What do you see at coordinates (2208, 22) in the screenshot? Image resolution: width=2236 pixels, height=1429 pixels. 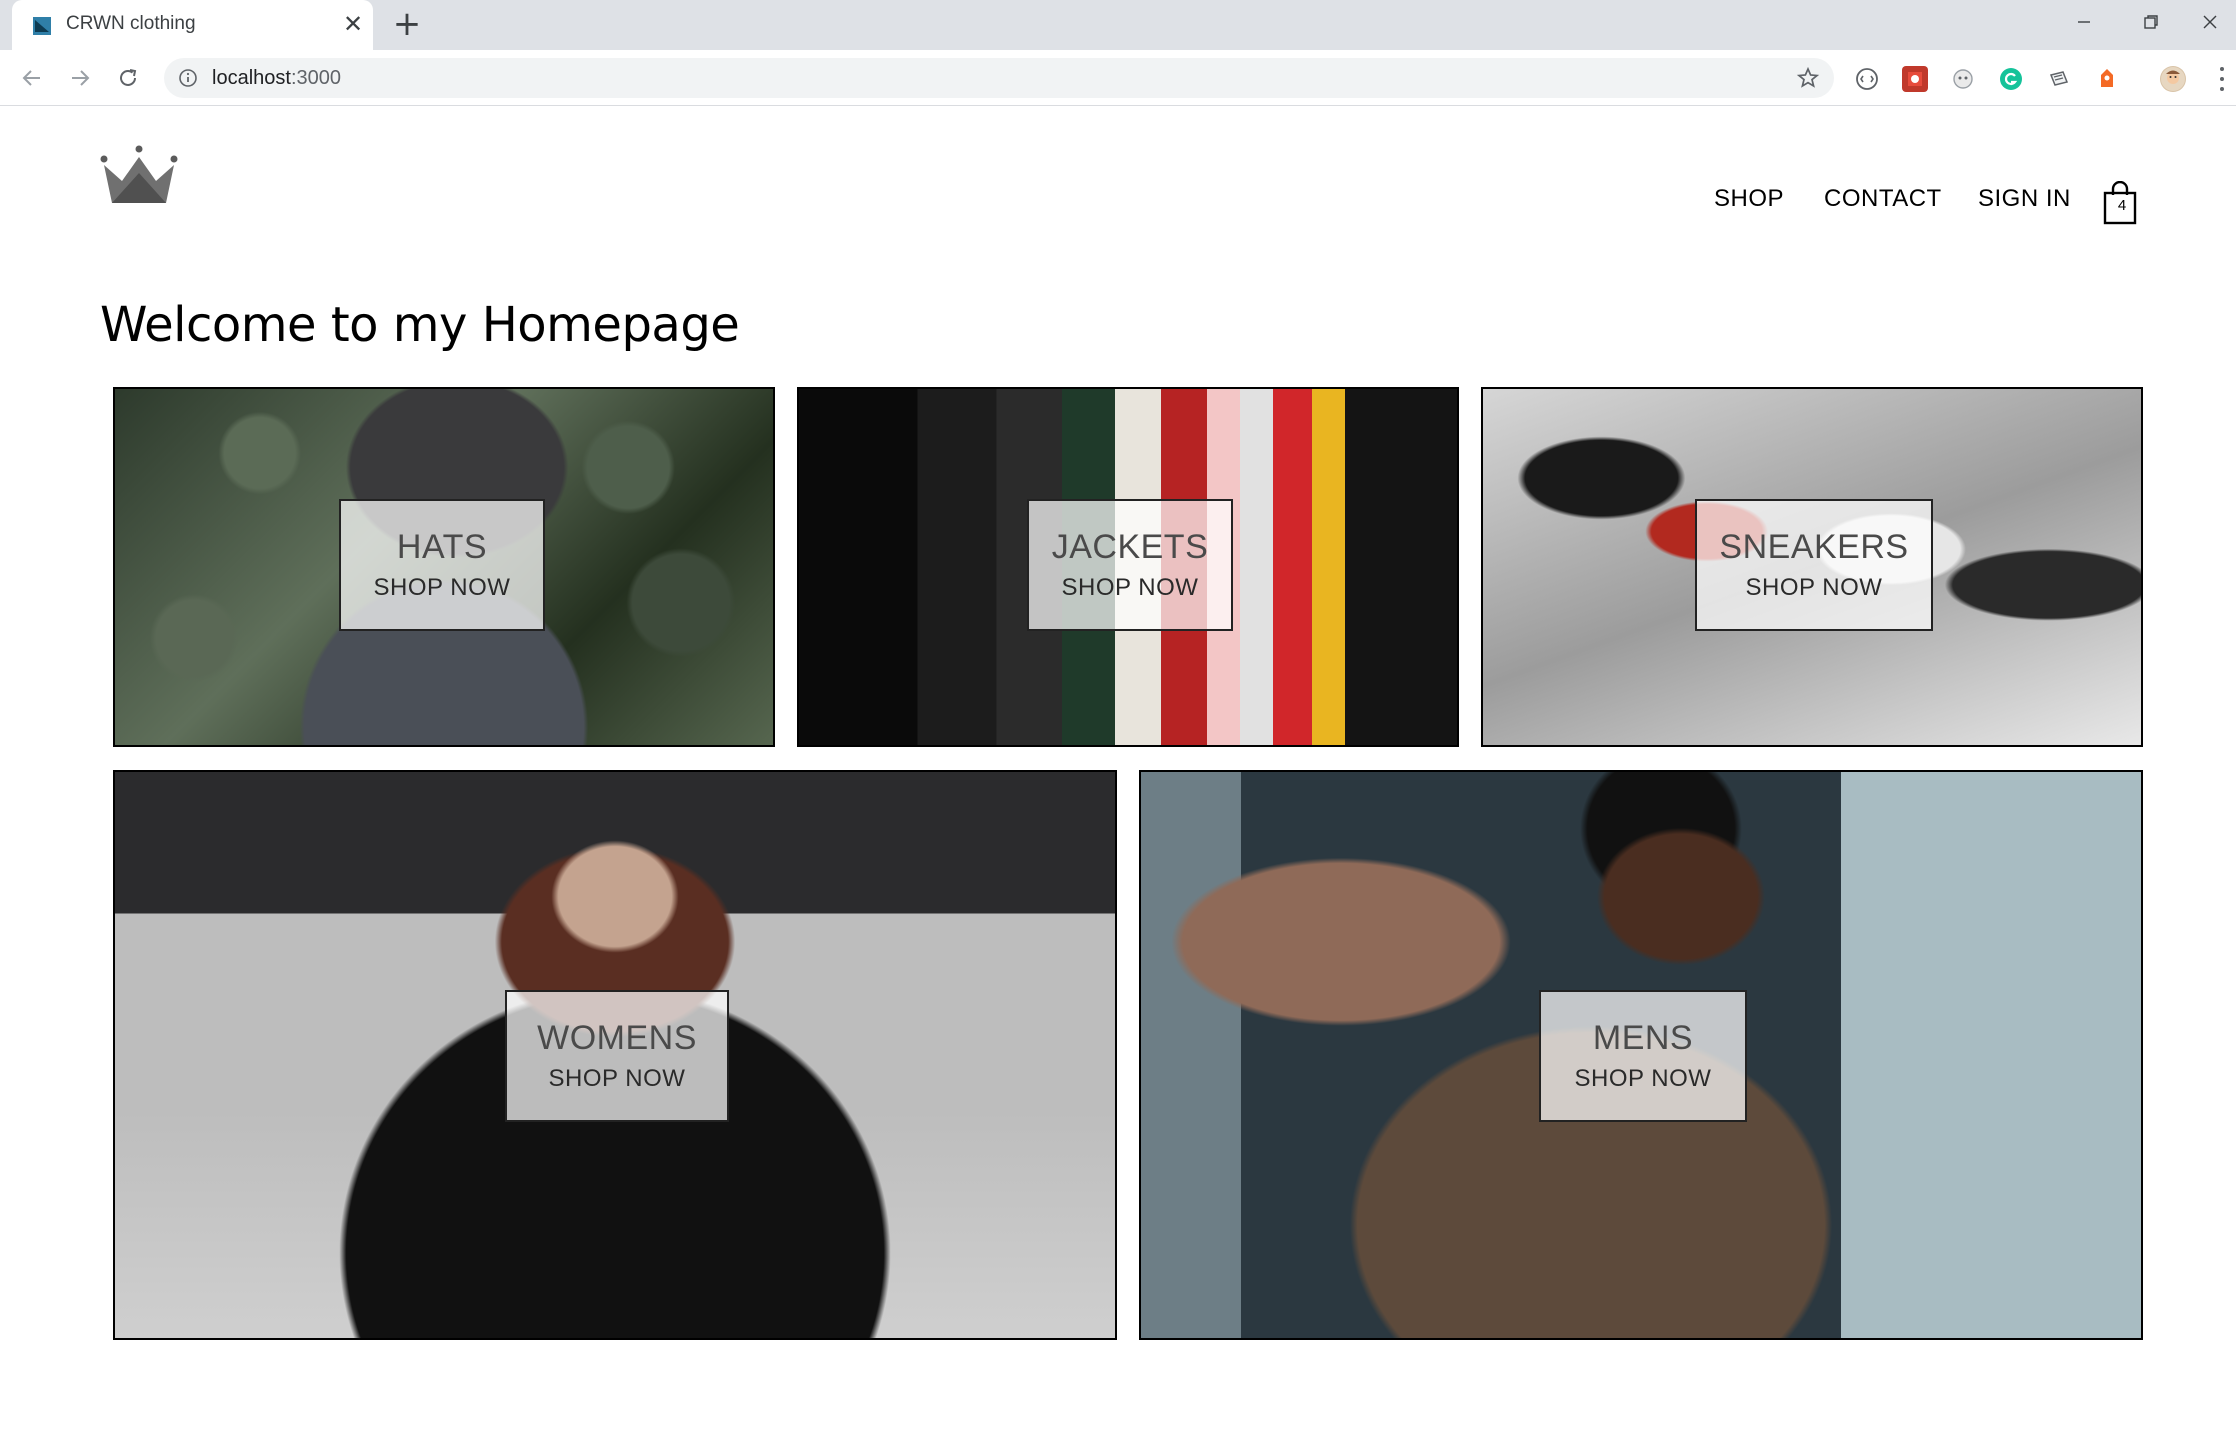 I see `window-close-icon` at bounding box center [2208, 22].